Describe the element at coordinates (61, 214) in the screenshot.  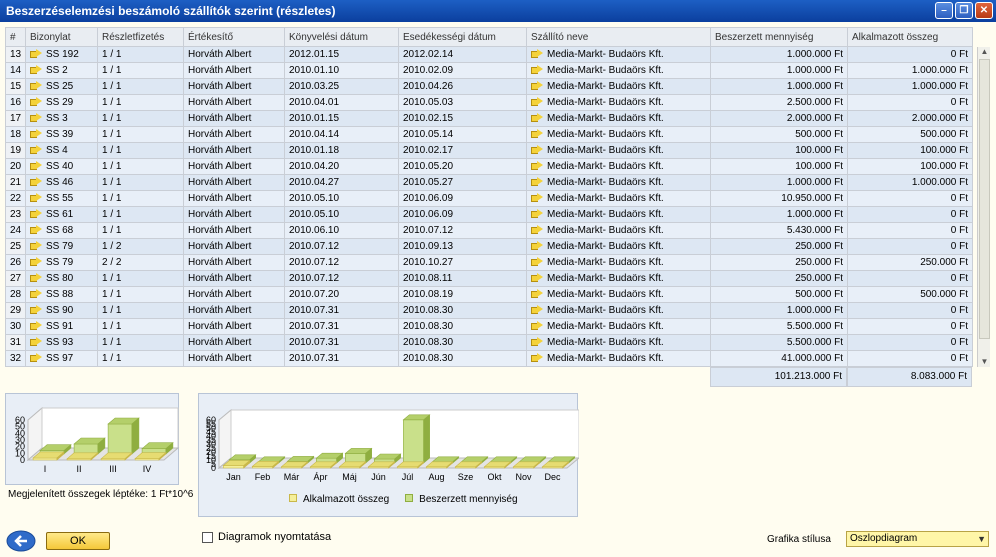
I see `table-cell: SS 61` at that location.